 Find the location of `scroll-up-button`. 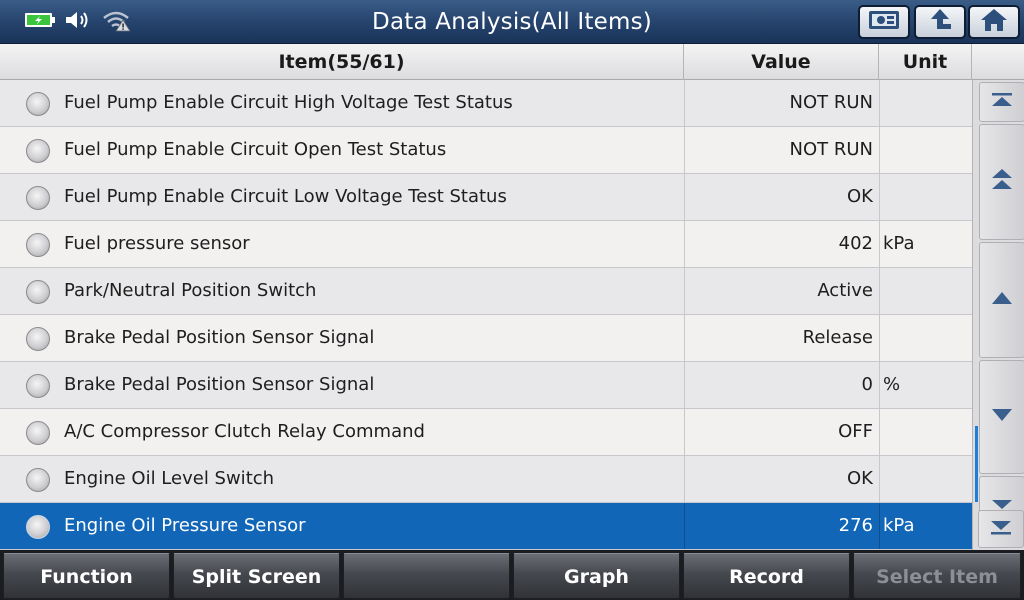

scroll-up-button is located at coordinates (1001, 300).